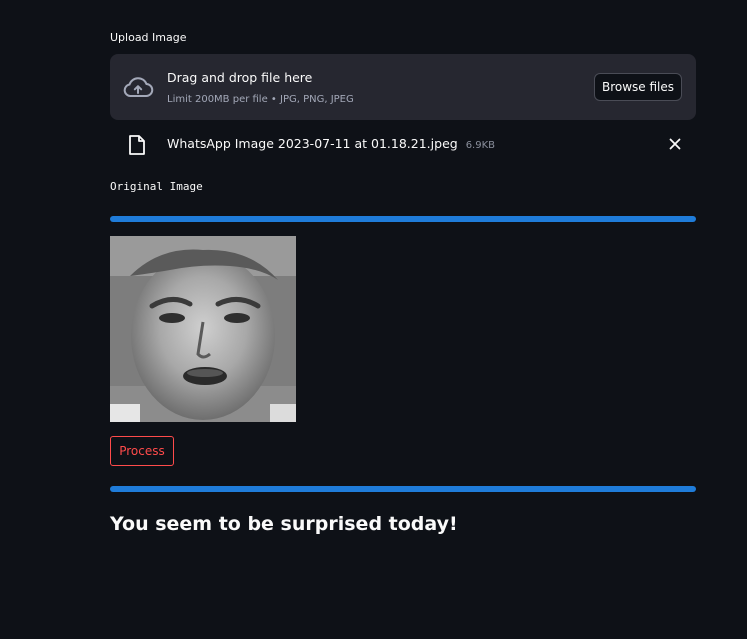 This screenshot has height=639, width=747. I want to click on upload-image-label: Upload Image, so click(148, 37).